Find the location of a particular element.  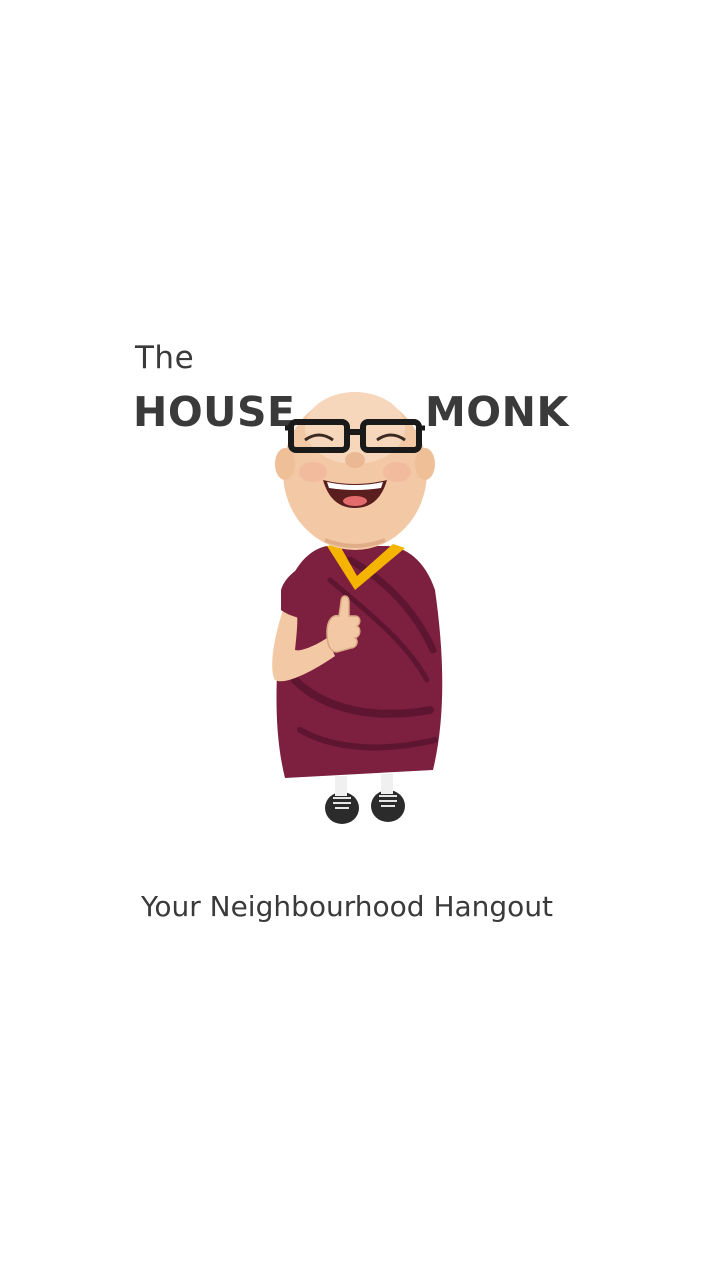

tagline-text: Your Neighbourhood Hangout is located at coordinates (347, 906).